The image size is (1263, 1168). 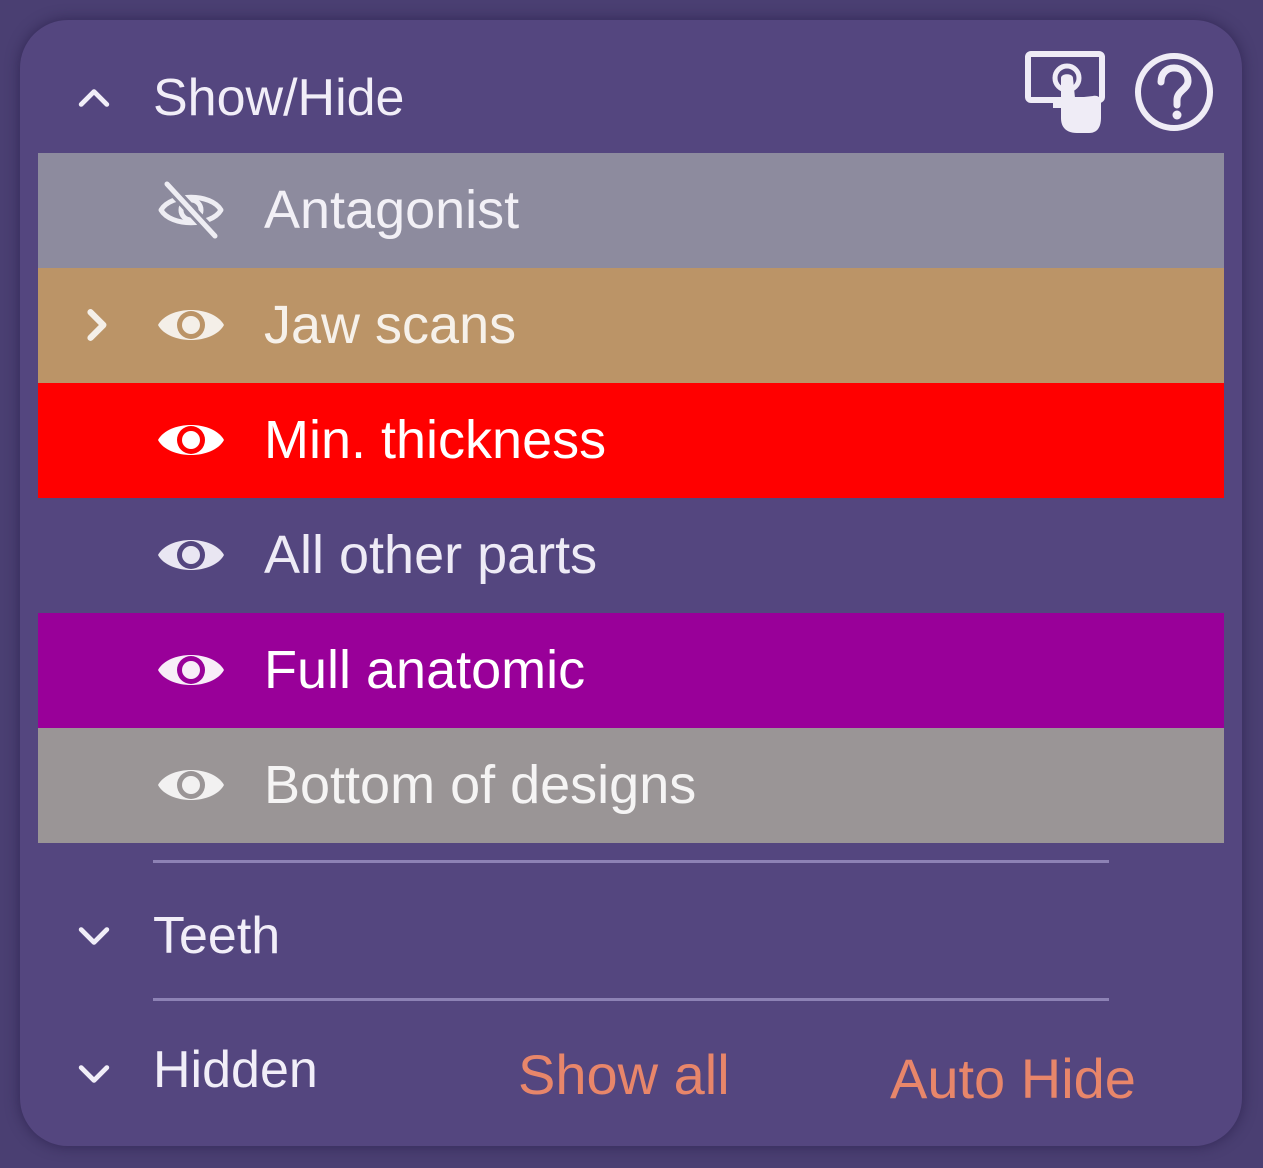 I want to click on auto-hide-button: Auto Hide, so click(x=1013, y=1079).